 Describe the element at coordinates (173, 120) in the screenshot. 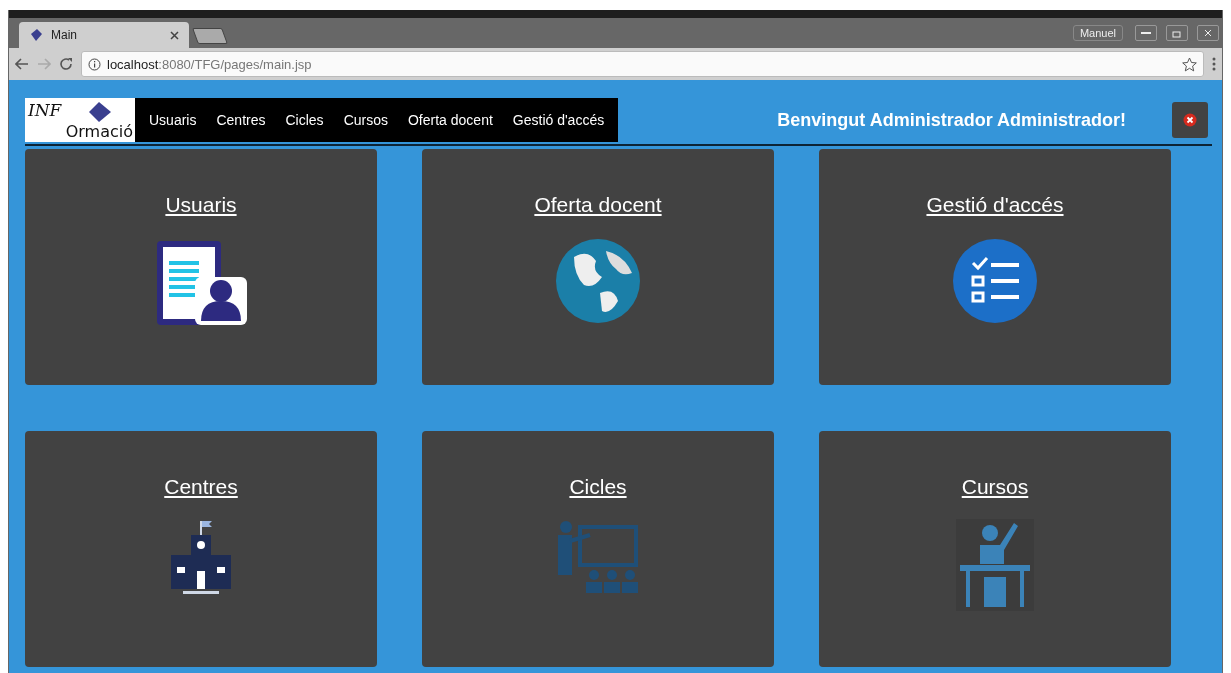

I see `nav-link: Usuaris` at that location.